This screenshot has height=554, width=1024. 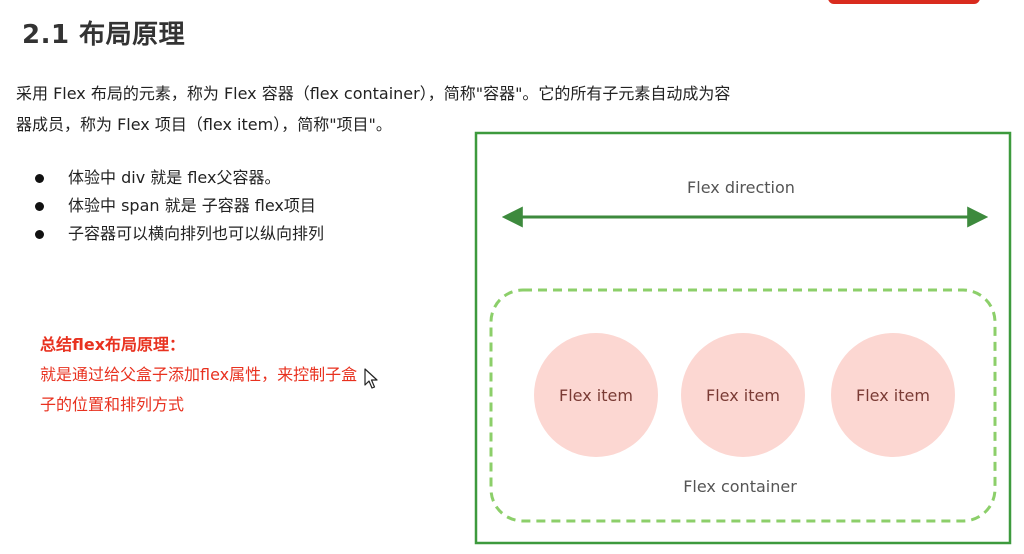 I want to click on flex-direction-label: Flex direction, so click(x=741, y=187).